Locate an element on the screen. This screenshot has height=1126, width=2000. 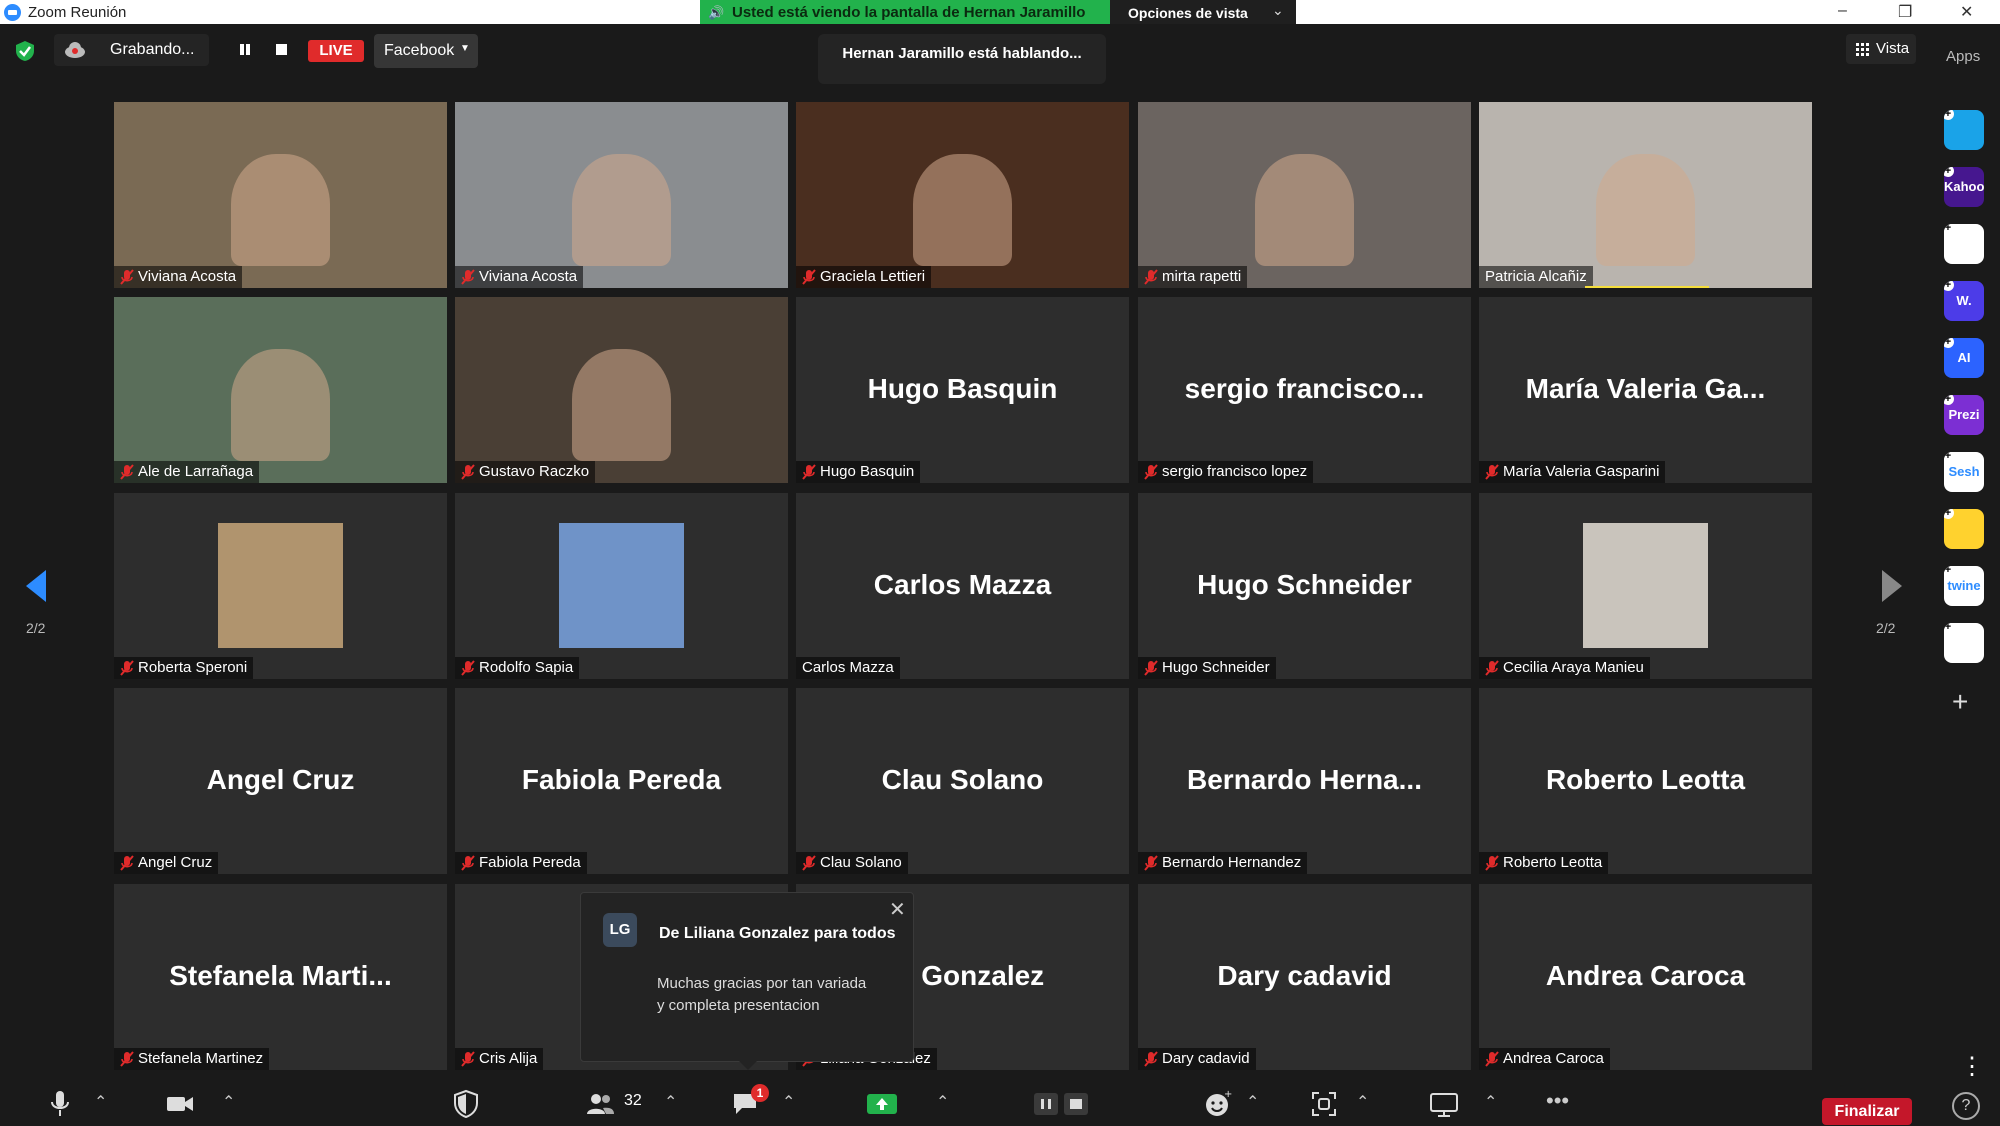
app-icon-blocks: + is located at coordinates (1964, 643).